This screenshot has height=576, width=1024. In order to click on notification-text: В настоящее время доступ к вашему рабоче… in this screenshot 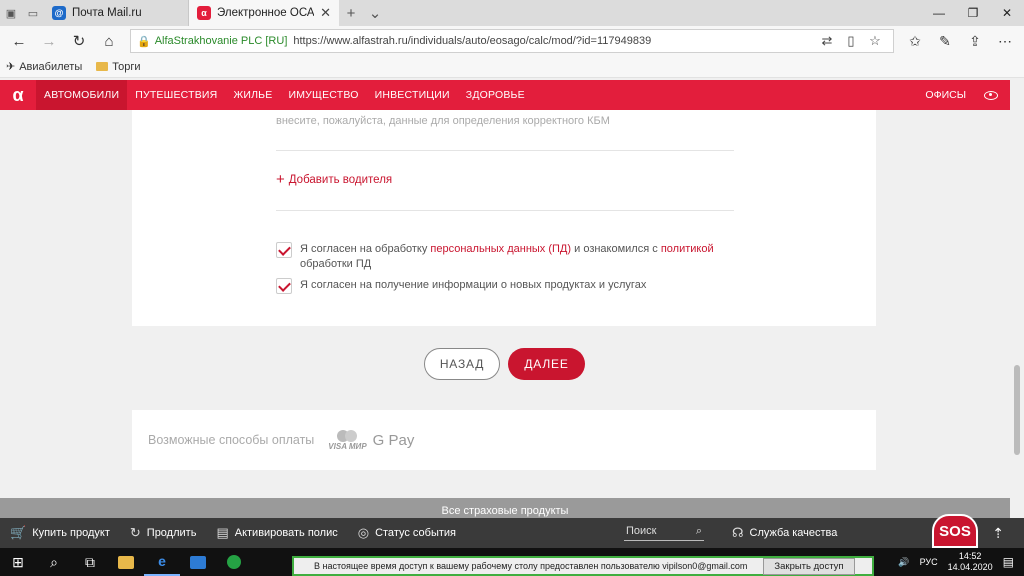, I will do `click(531, 566)`.